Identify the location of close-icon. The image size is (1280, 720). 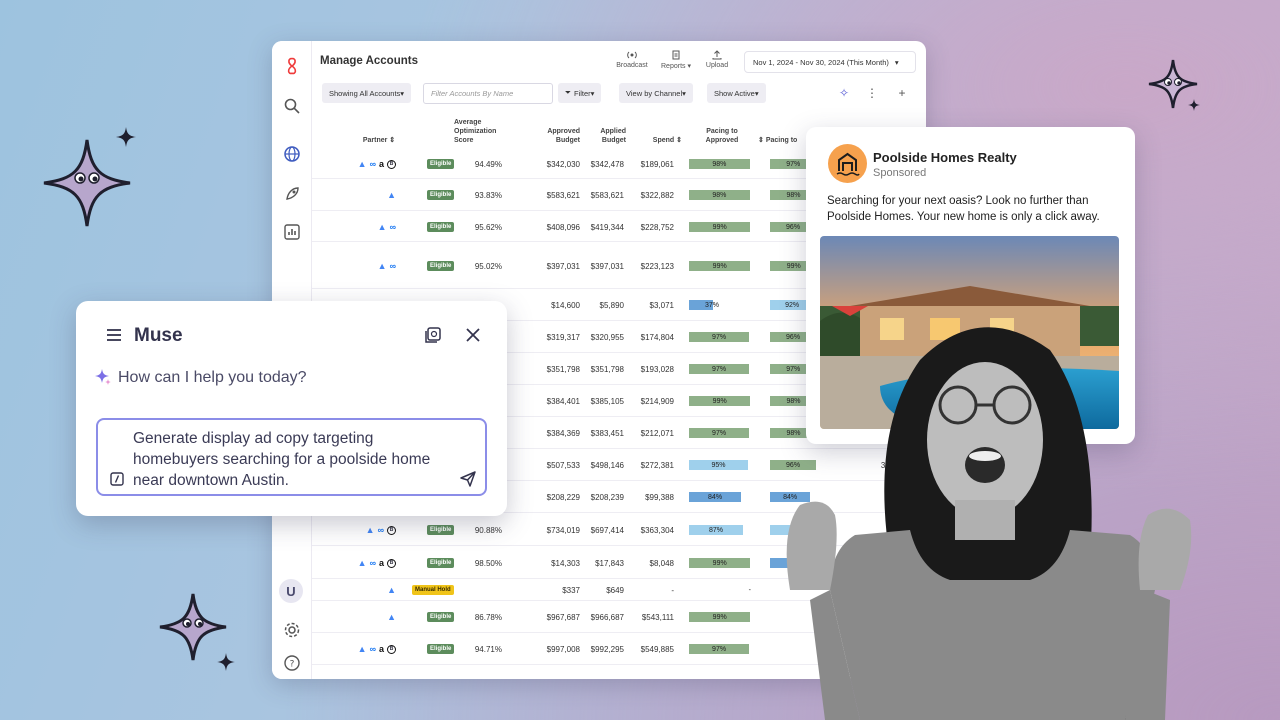
(473, 335).